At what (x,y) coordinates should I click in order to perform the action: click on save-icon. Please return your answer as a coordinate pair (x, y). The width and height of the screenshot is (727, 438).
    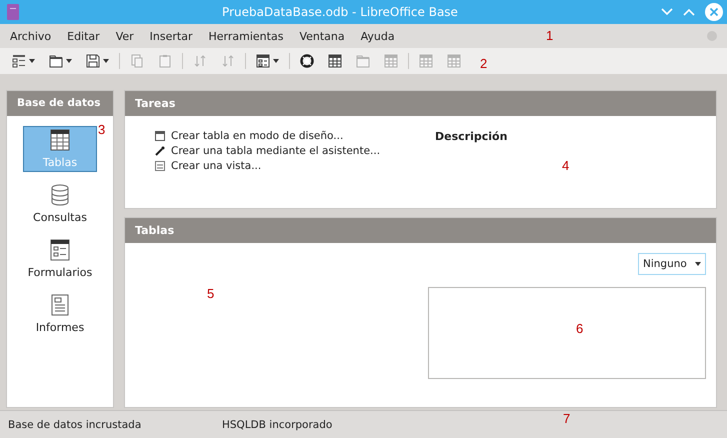
    Looking at the image, I should click on (93, 61).